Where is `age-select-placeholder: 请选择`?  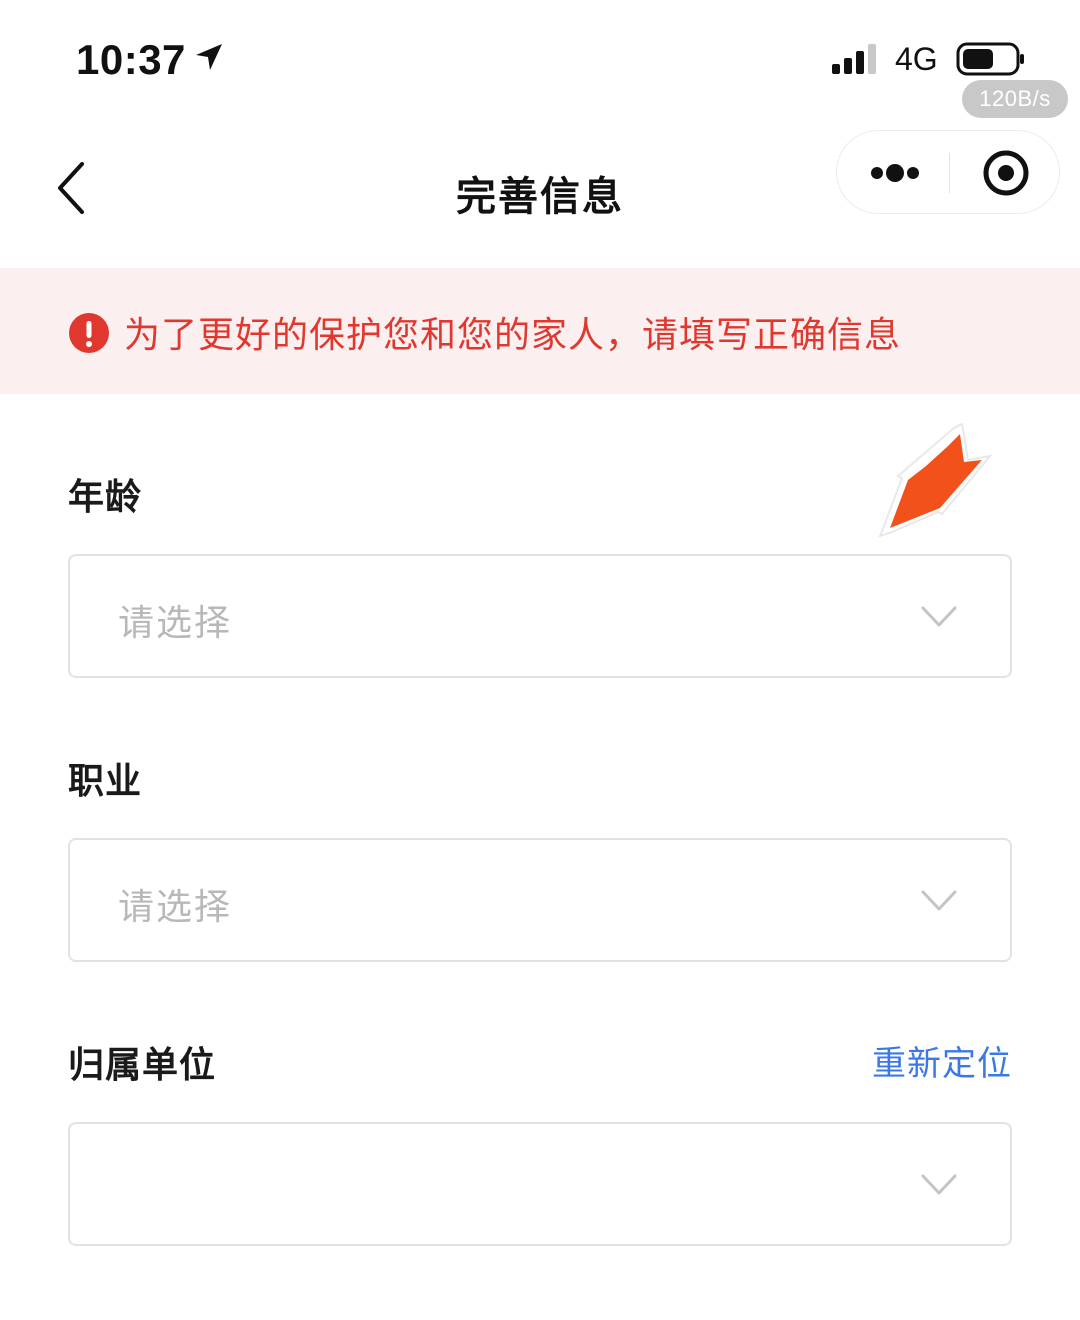 age-select-placeholder: 请选择 is located at coordinates (175, 623).